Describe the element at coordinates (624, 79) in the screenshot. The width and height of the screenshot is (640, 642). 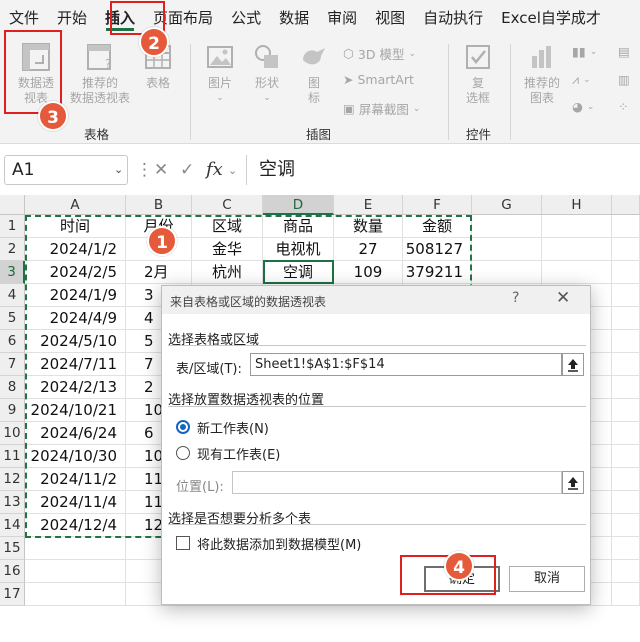
I see `more-charts-button-2: ▥` at that location.